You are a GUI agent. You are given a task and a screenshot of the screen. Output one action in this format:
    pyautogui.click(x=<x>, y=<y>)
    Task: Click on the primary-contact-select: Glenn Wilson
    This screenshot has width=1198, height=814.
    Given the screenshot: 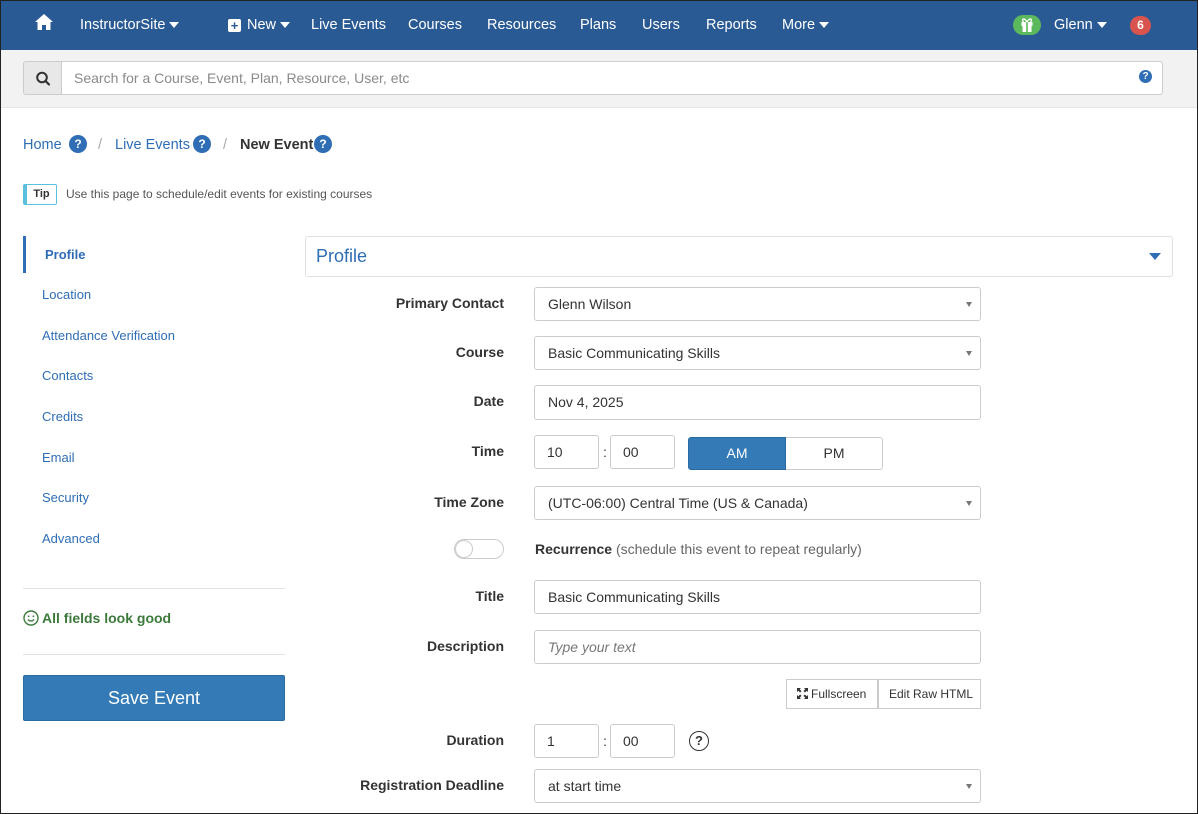 What is the action you would take?
    pyautogui.click(x=757, y=304)
    